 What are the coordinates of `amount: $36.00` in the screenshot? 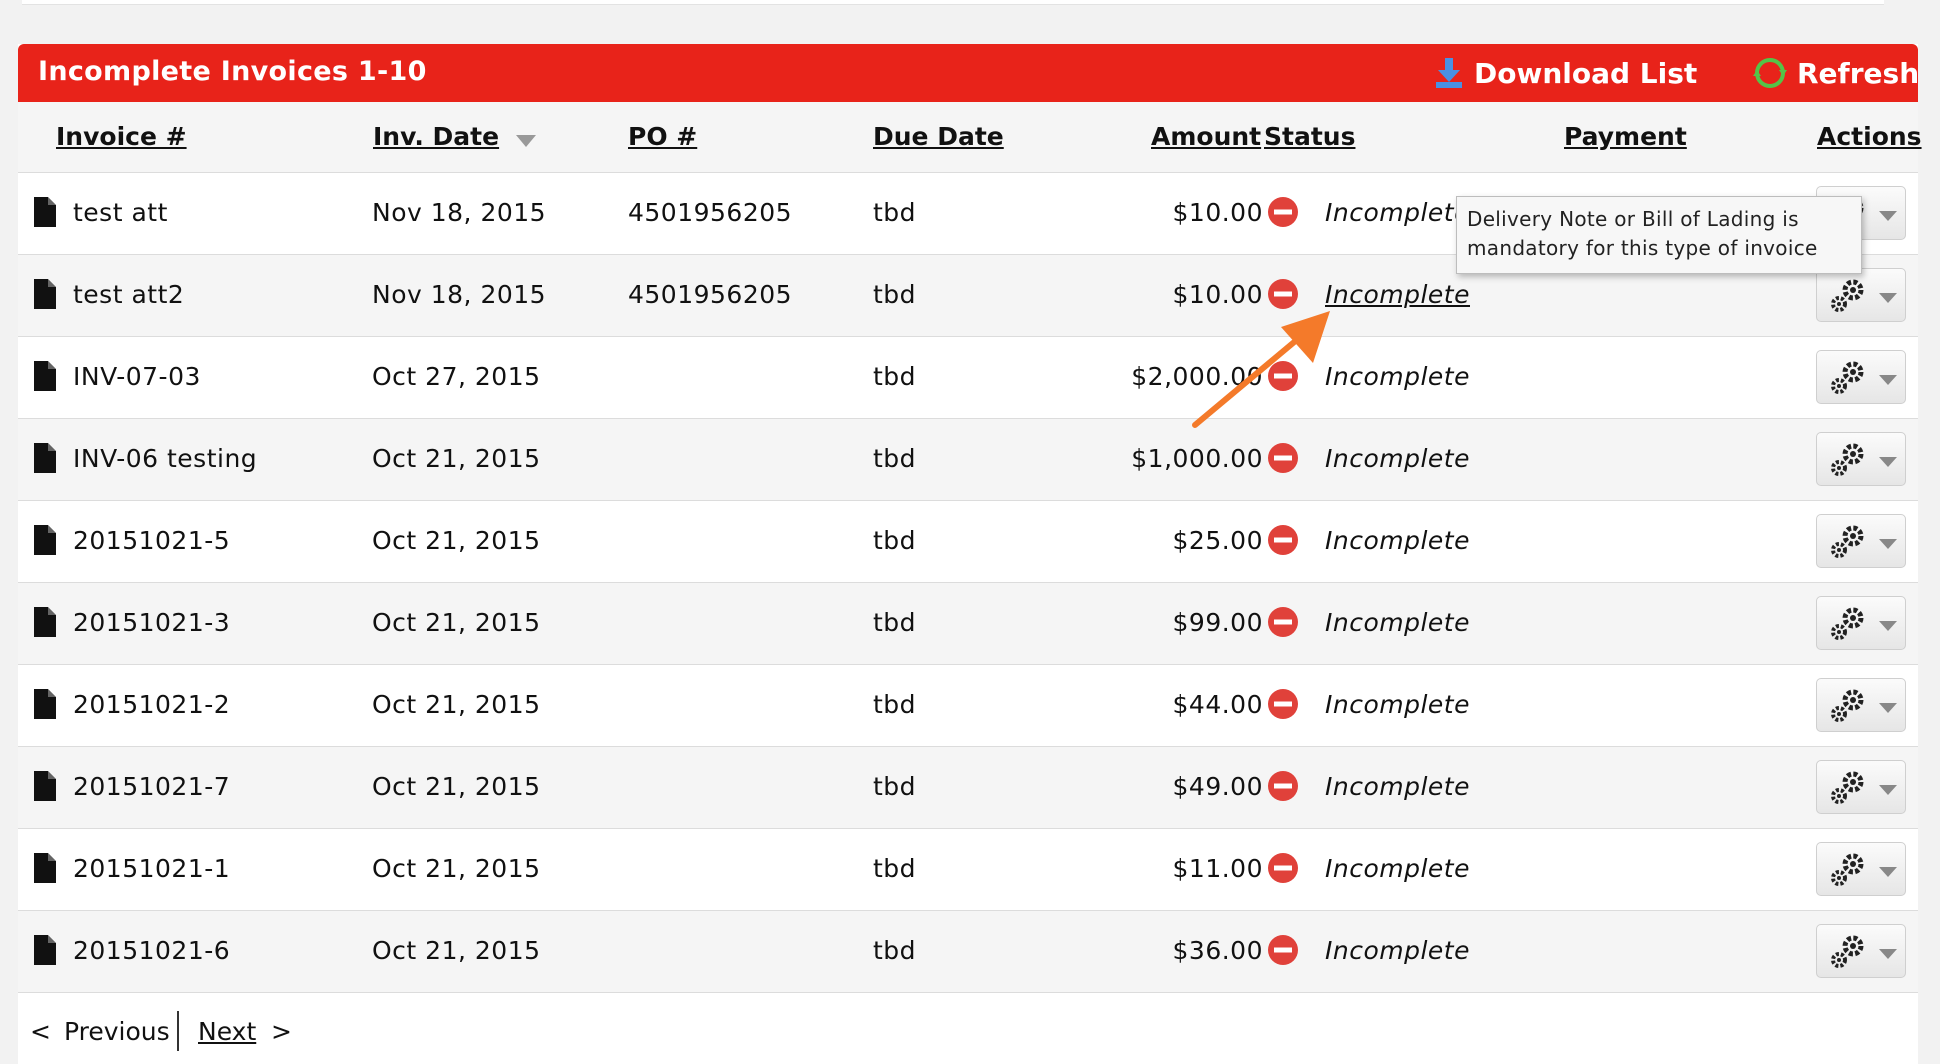 It's located at (1217, 950).